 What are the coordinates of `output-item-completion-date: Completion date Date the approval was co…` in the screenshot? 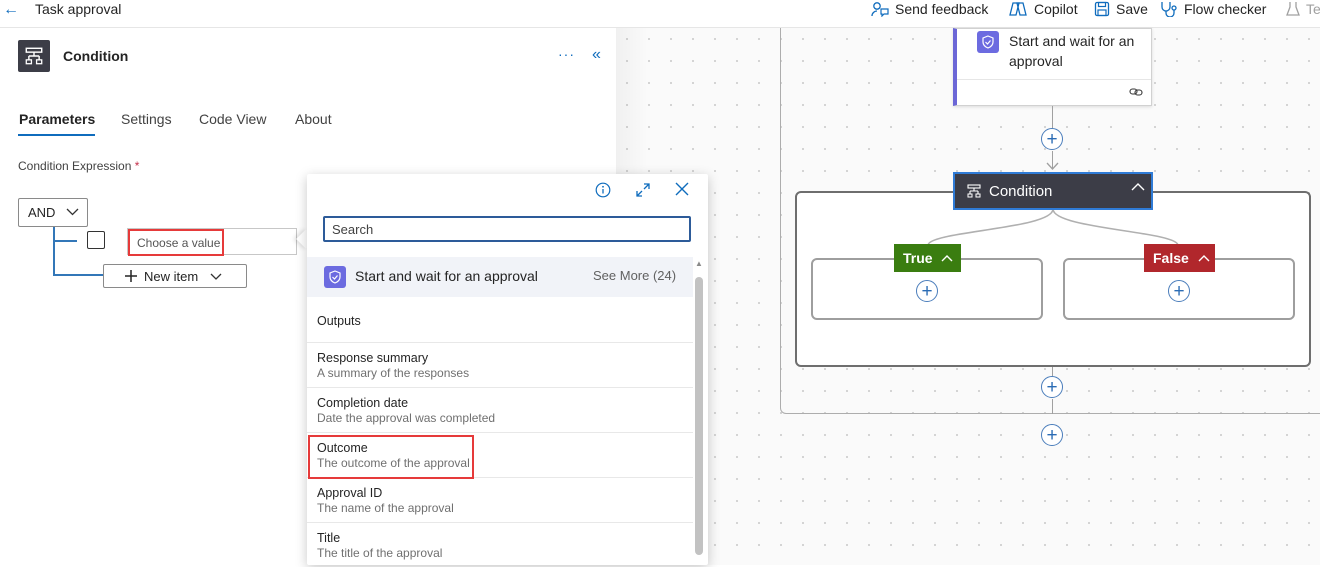 It's located at (500, 409).